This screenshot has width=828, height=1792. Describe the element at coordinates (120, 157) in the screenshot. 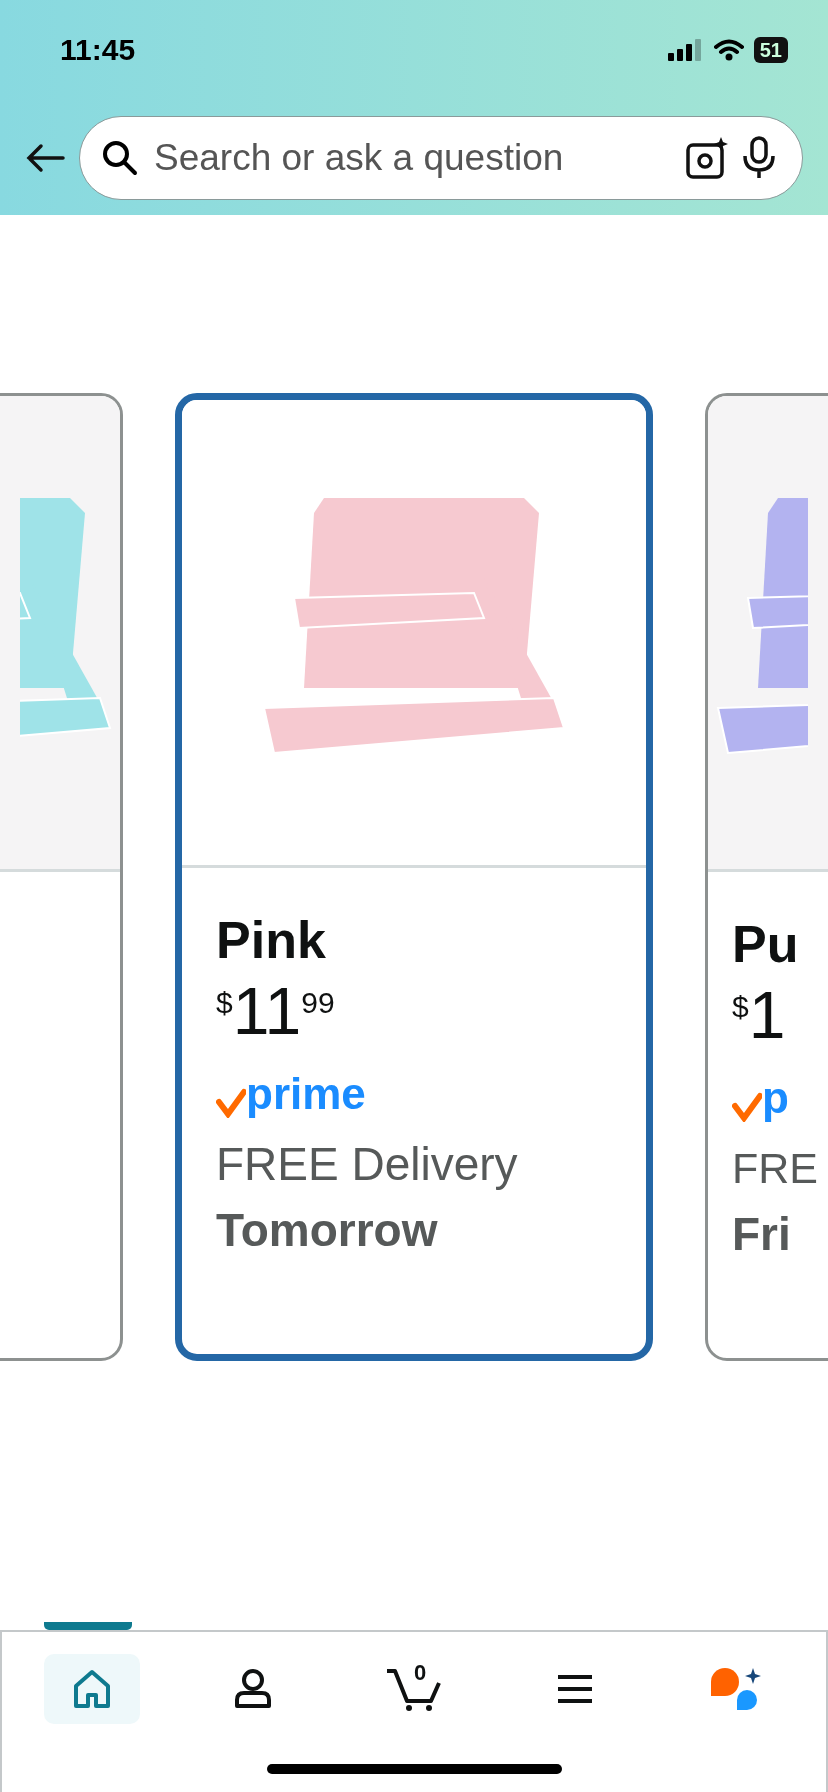

I see `search-icon` at that location.